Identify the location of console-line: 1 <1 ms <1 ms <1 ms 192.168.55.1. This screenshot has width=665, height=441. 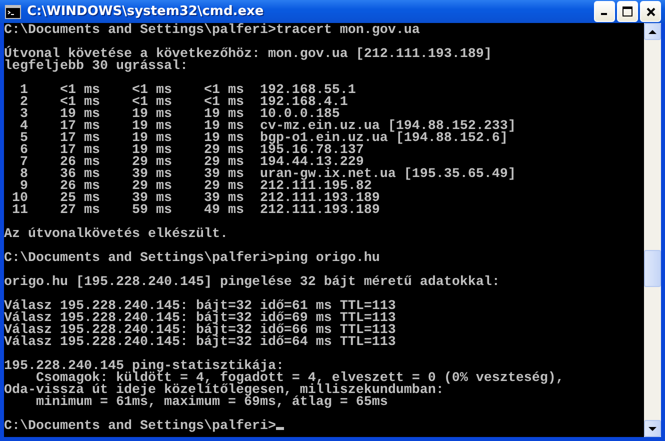
(187, 91).